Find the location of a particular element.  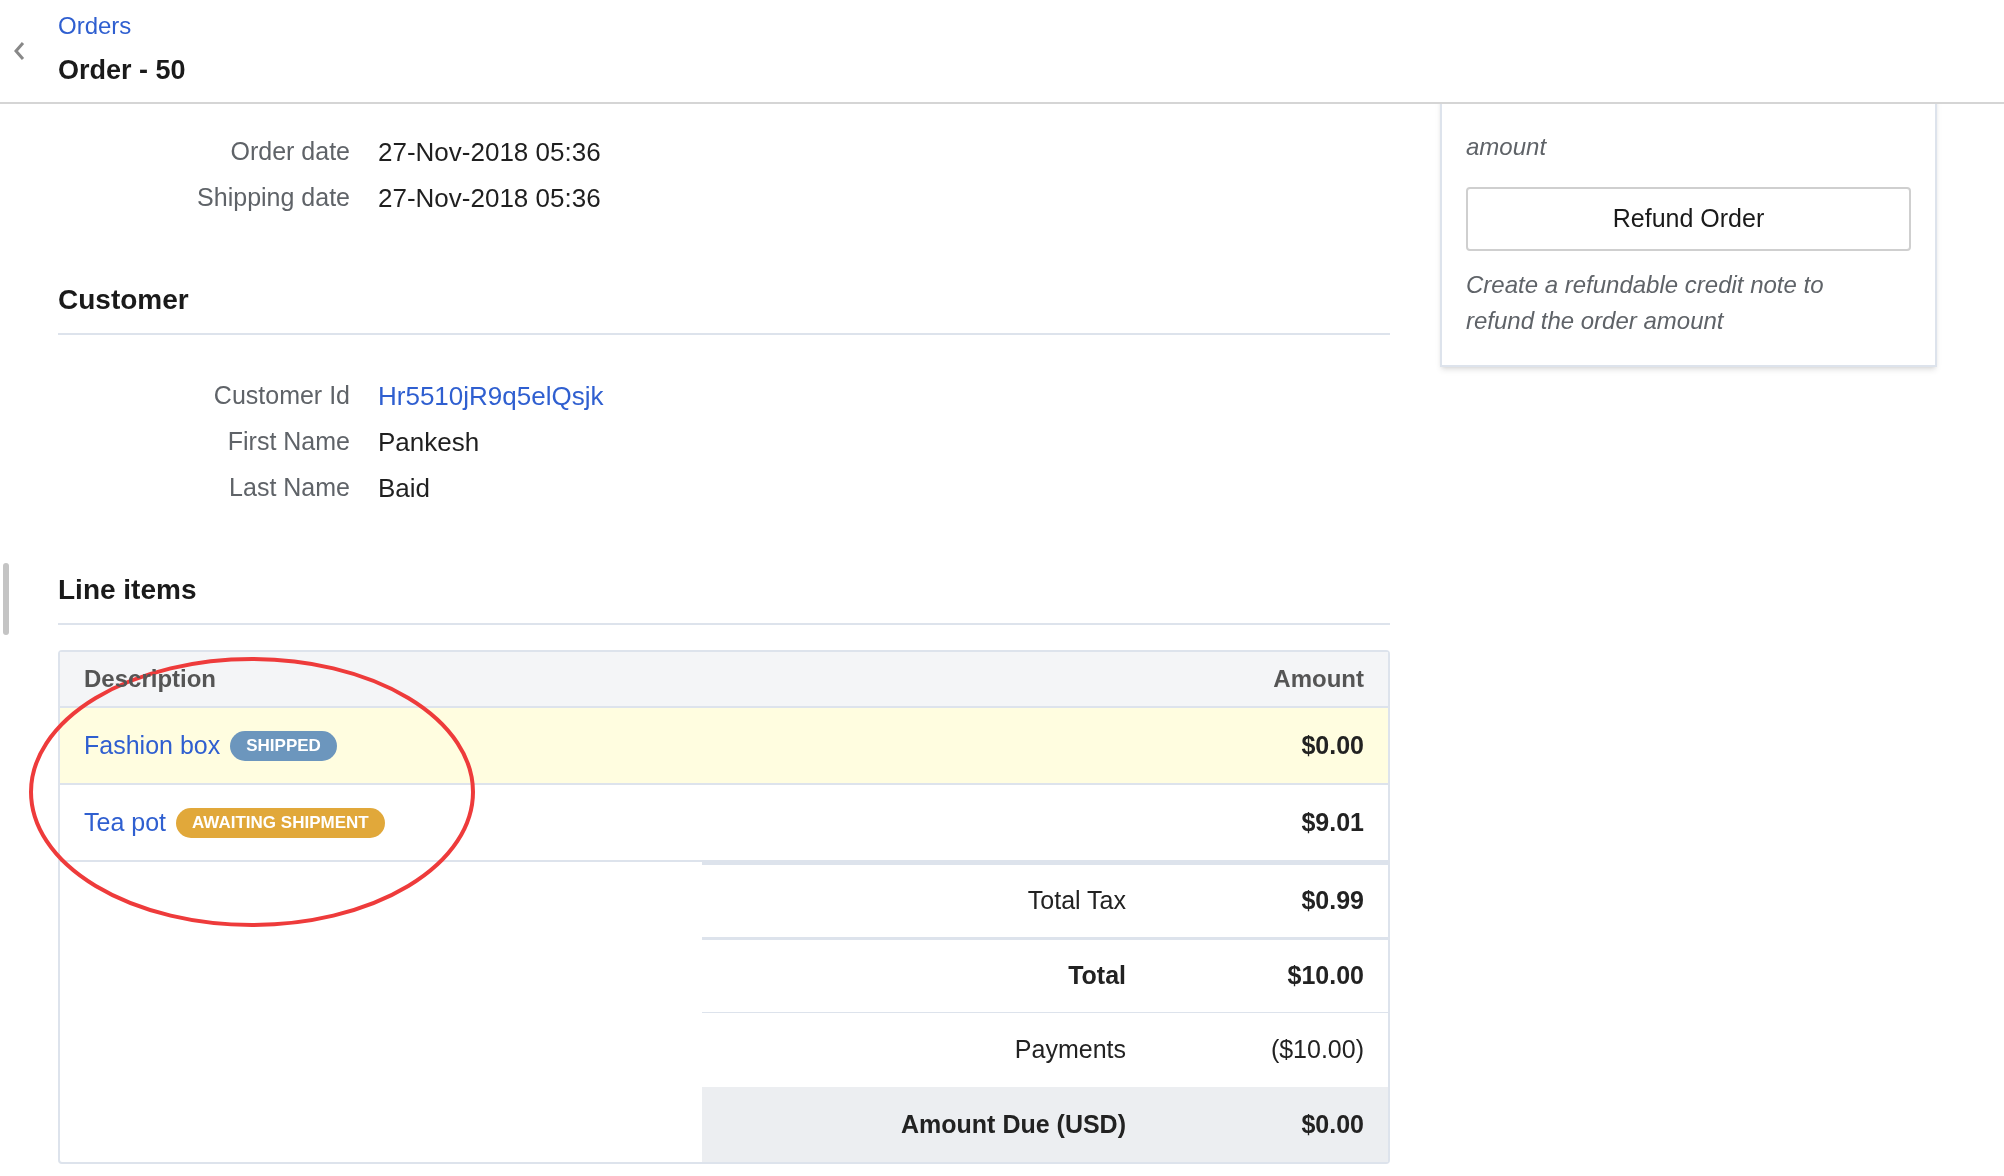

amount-cell-text: $0.00 is located at coordinates (1332, 745).